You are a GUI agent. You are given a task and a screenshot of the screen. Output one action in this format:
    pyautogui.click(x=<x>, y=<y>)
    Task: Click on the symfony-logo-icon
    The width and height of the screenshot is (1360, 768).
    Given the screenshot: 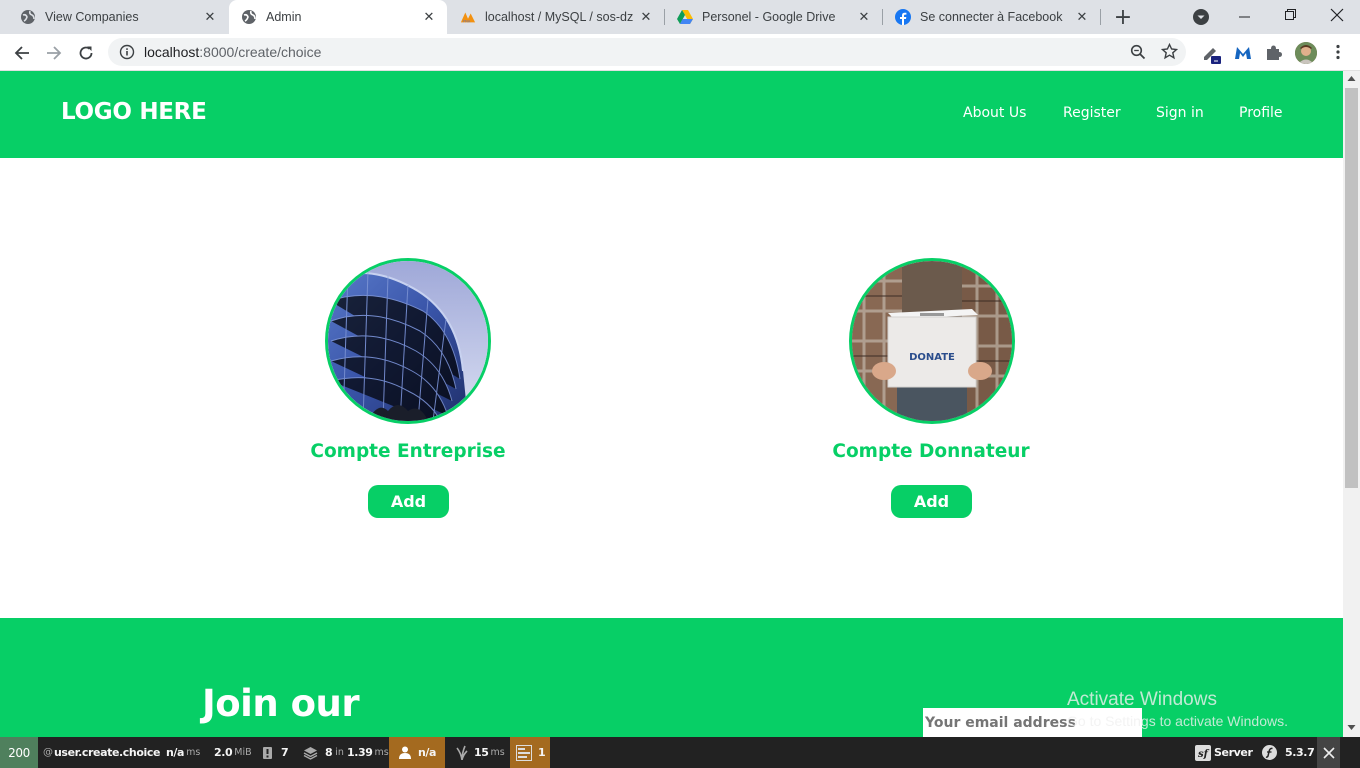 What is the action you would take?
    pyautogui.click(x=1269, y=752)
    